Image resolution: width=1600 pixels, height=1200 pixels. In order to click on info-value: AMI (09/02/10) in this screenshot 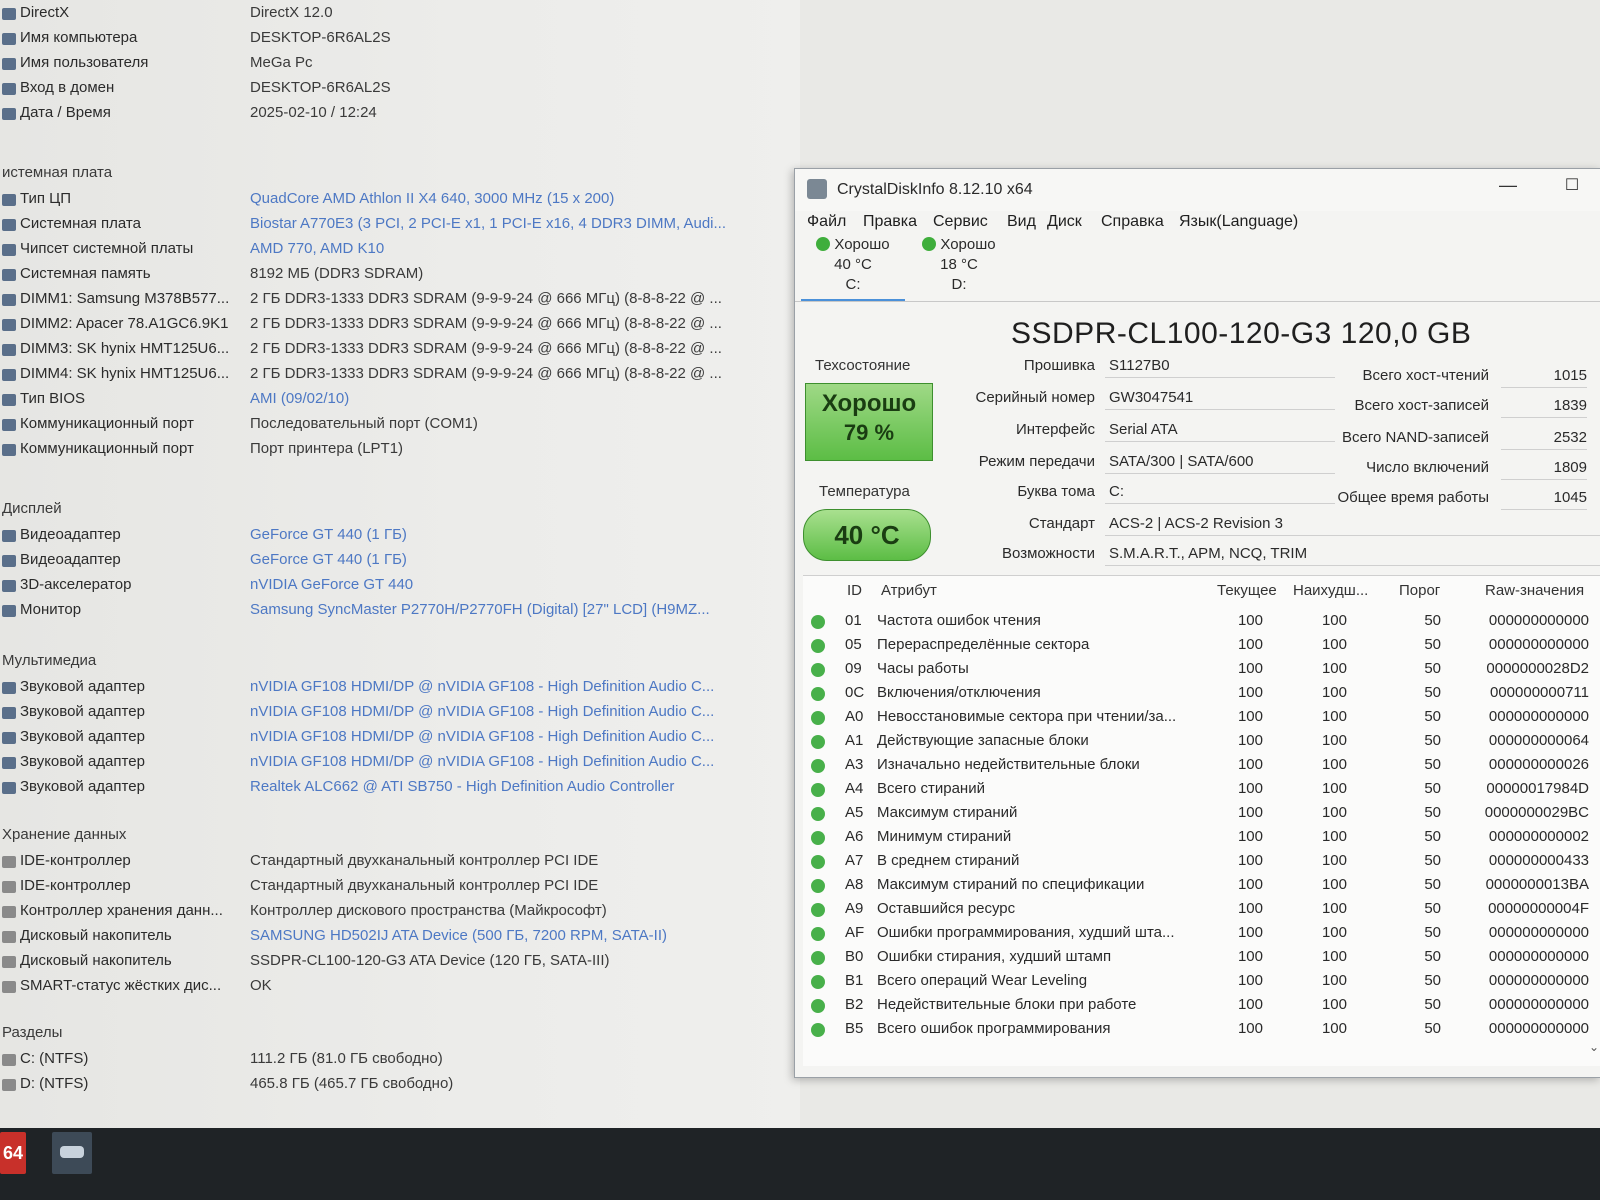, I will do `click(505, 398)`.